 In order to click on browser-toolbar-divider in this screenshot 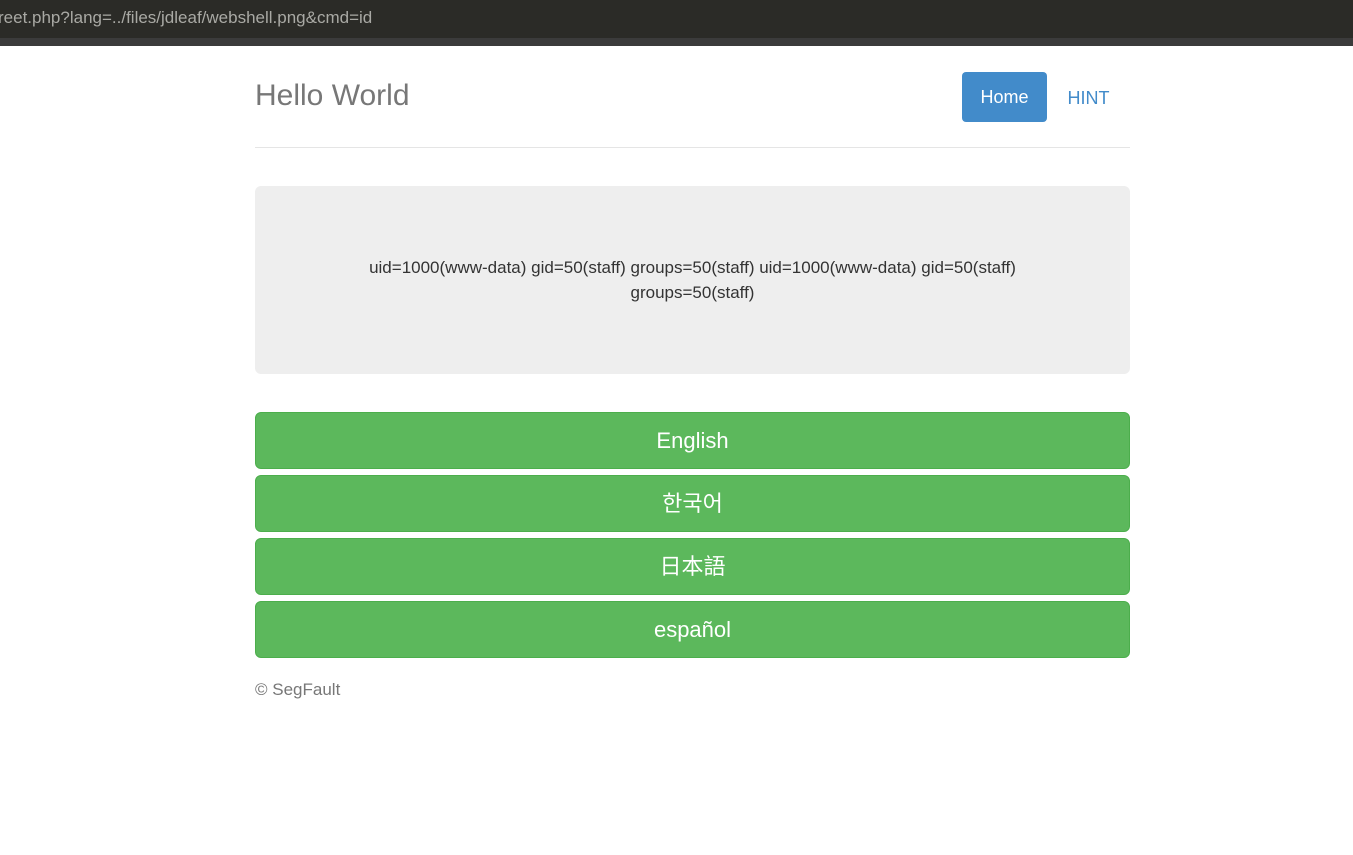, I will do `click(676, 42)`.